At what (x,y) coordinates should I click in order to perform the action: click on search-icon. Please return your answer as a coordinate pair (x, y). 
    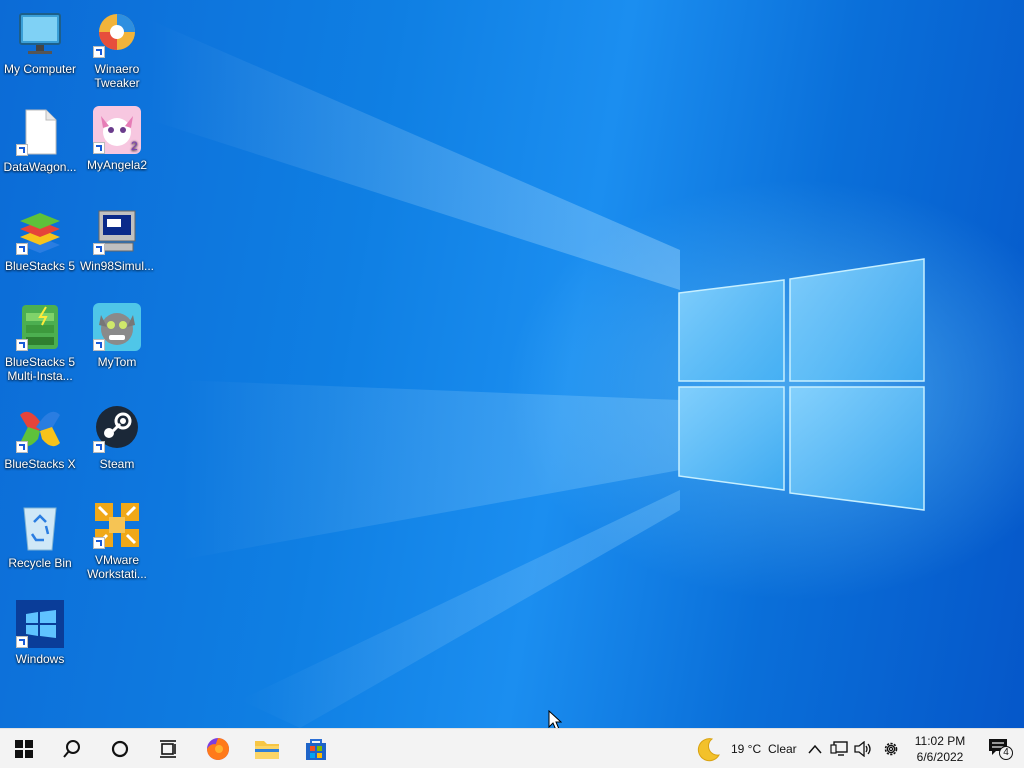
    Looking at the image, I should click on (71, 749).